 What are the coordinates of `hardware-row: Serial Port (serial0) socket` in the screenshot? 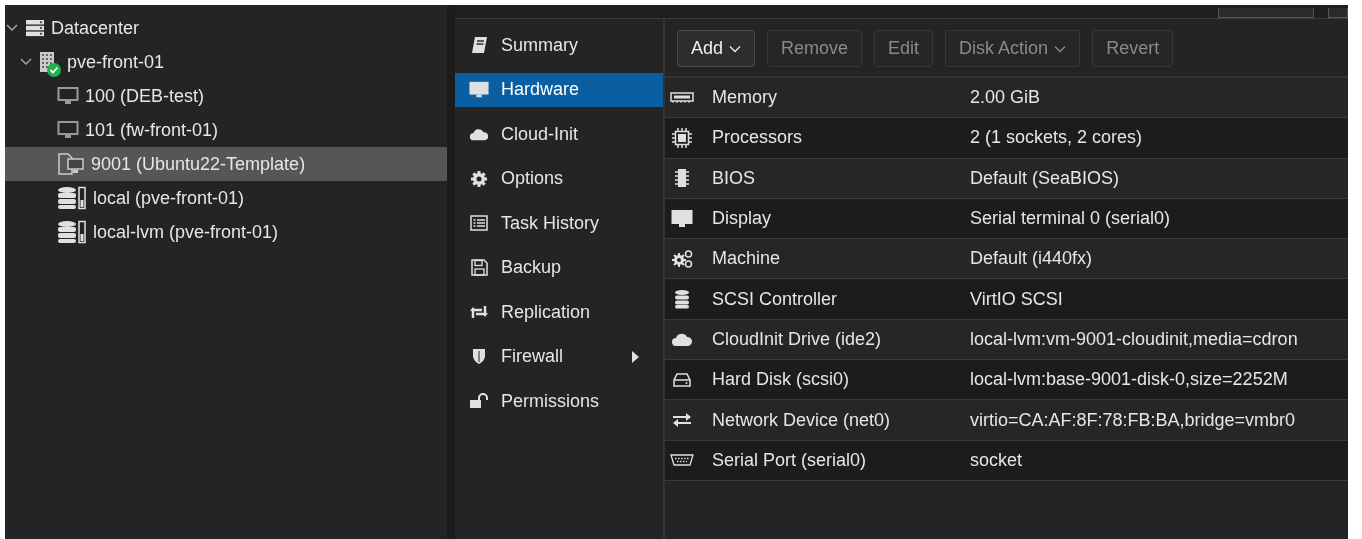 It's located at (1006, 460).